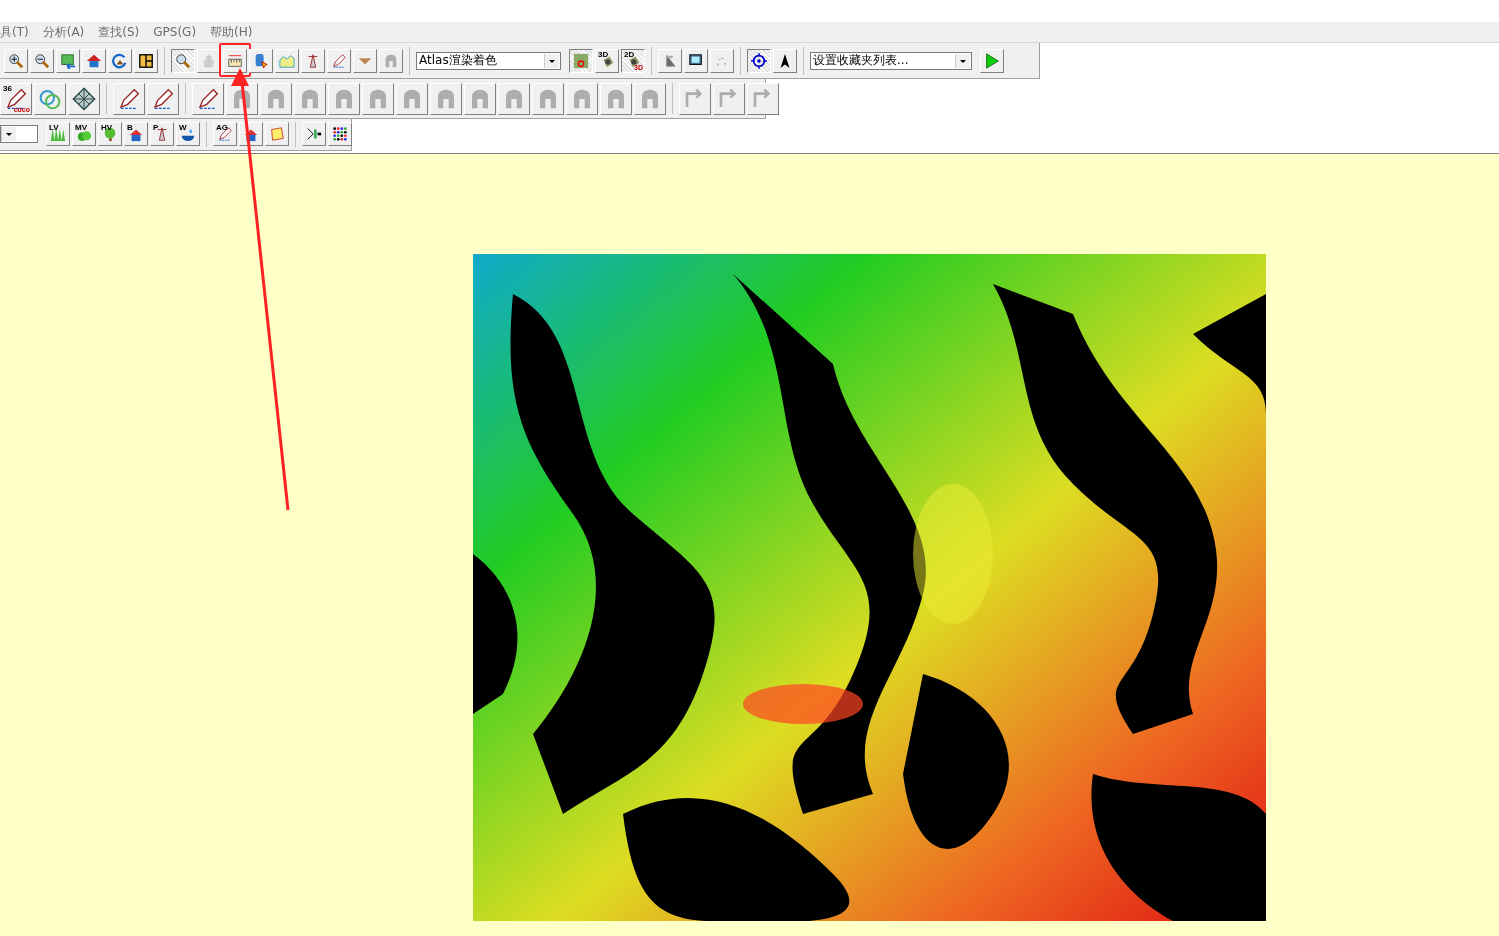  I want to click on toolbar-button, so click(759, 60).